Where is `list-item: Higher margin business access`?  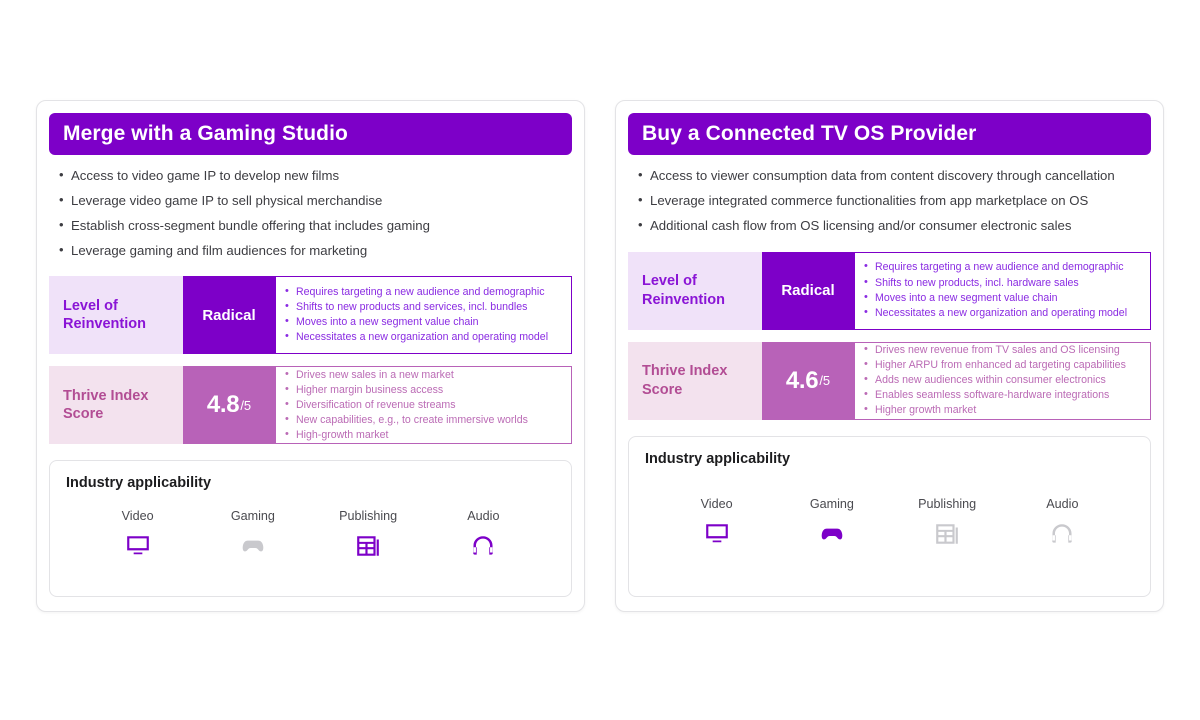
list-item: Higher margin business access is located at coordinates (423, 390).